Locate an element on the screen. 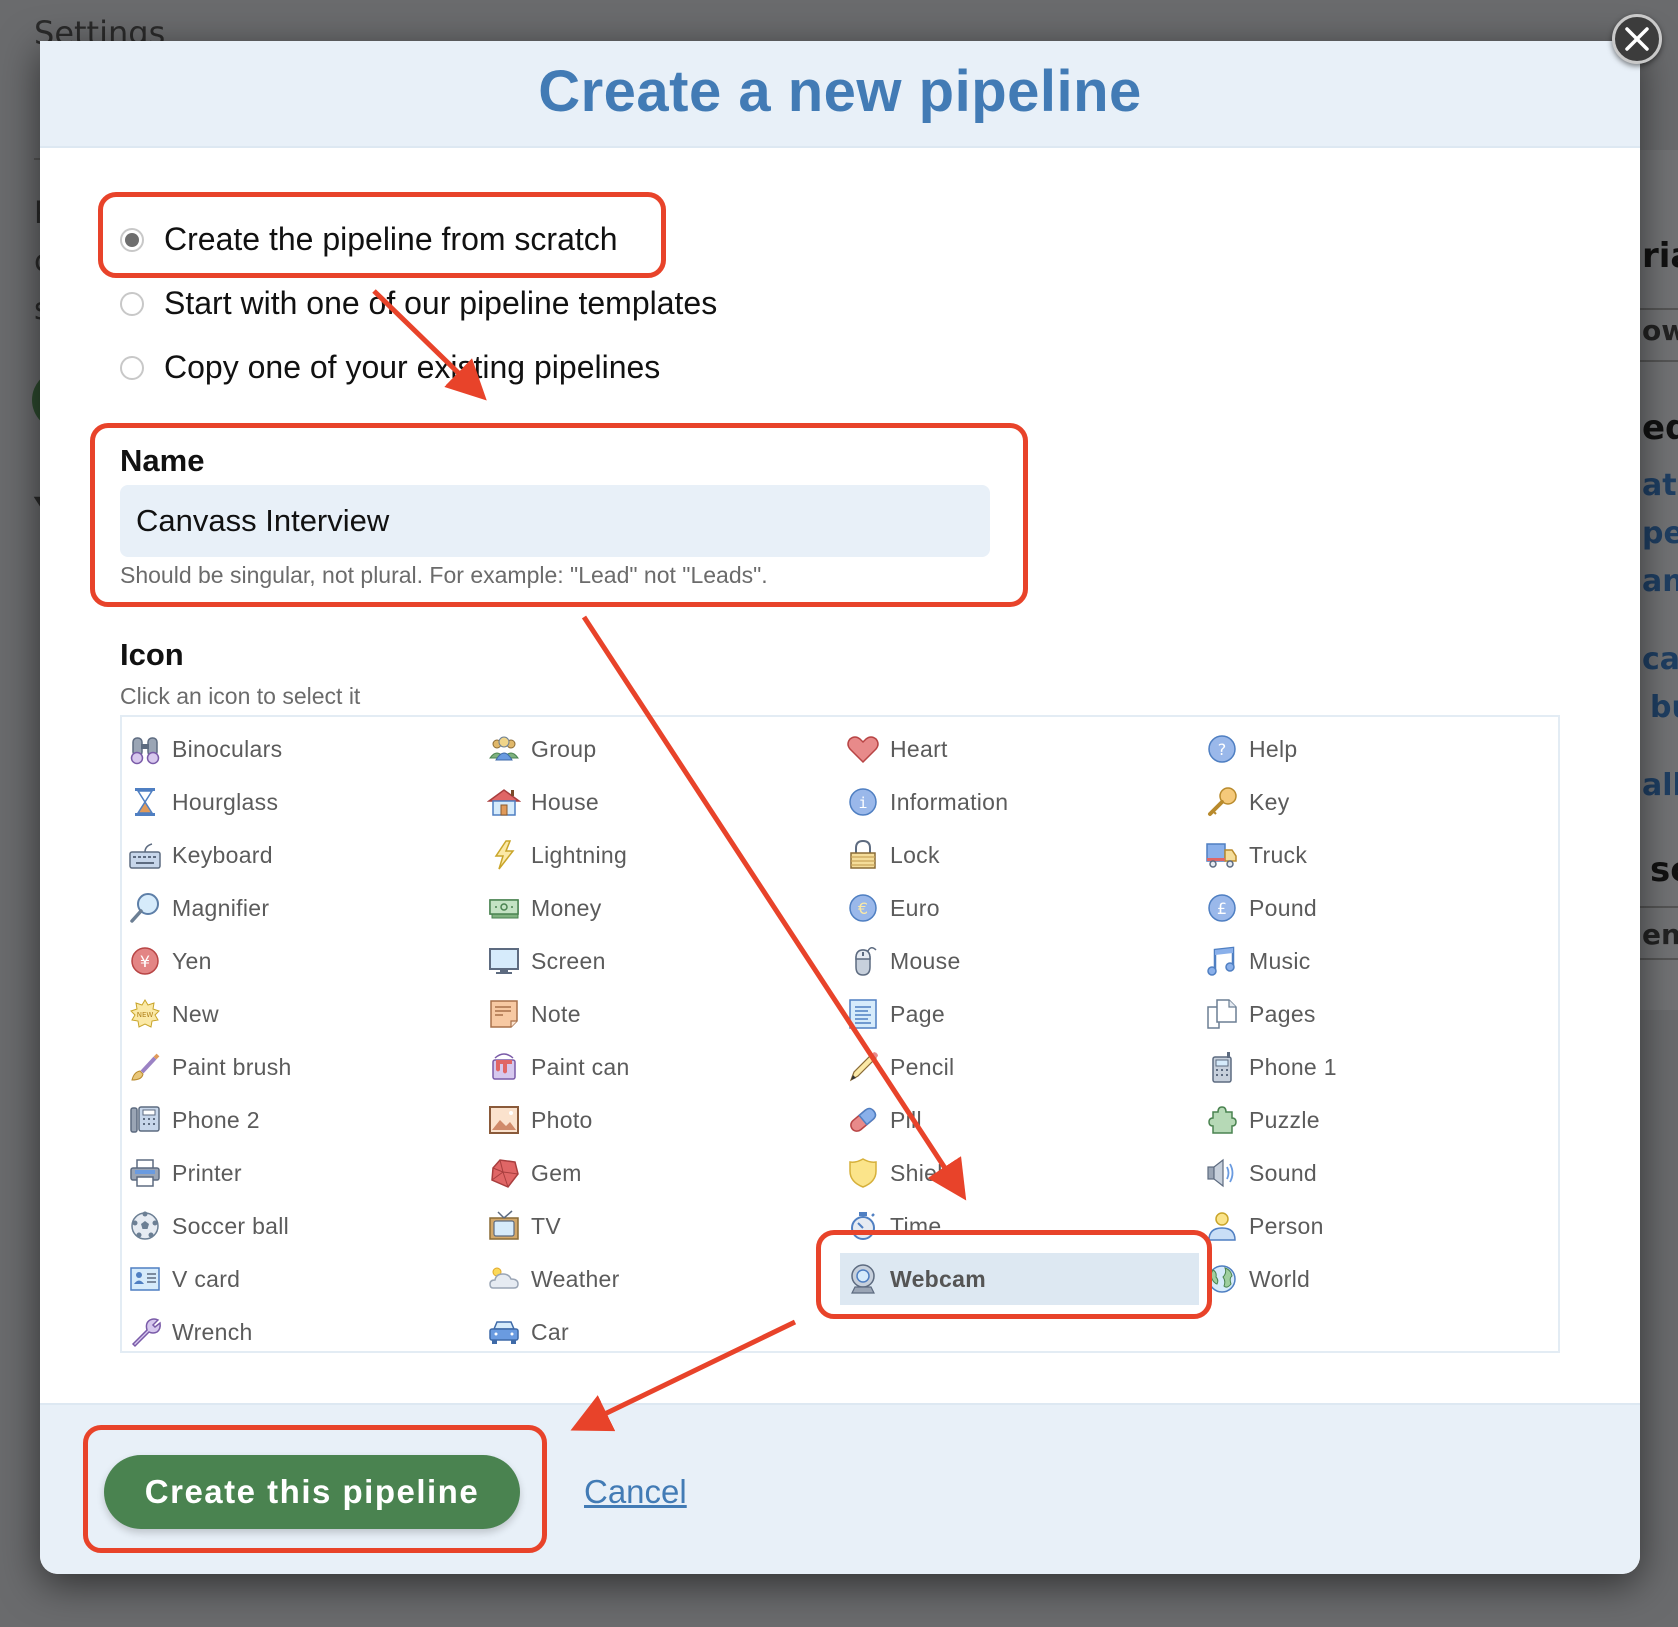  lightning-icon is located at coordinates (504, 855).